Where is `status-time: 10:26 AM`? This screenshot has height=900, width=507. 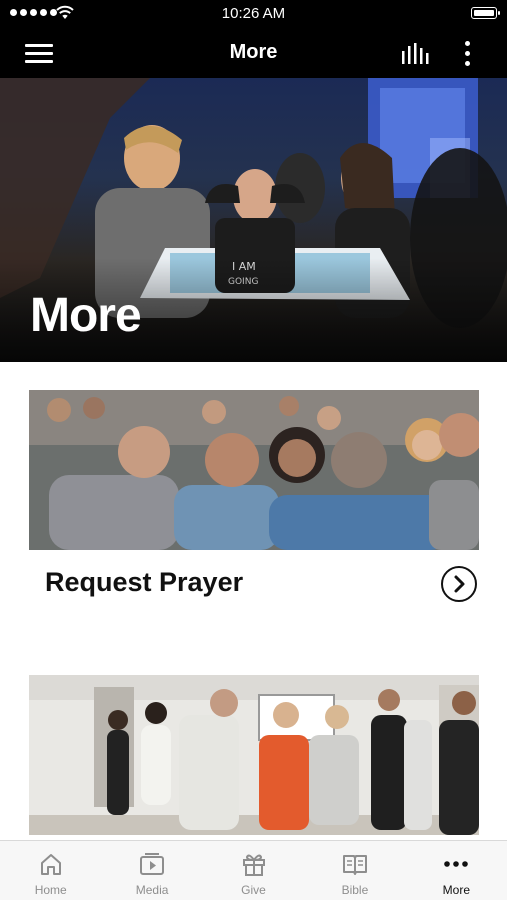
status-time: 10:26 AM is located at coordinates (253, 13).